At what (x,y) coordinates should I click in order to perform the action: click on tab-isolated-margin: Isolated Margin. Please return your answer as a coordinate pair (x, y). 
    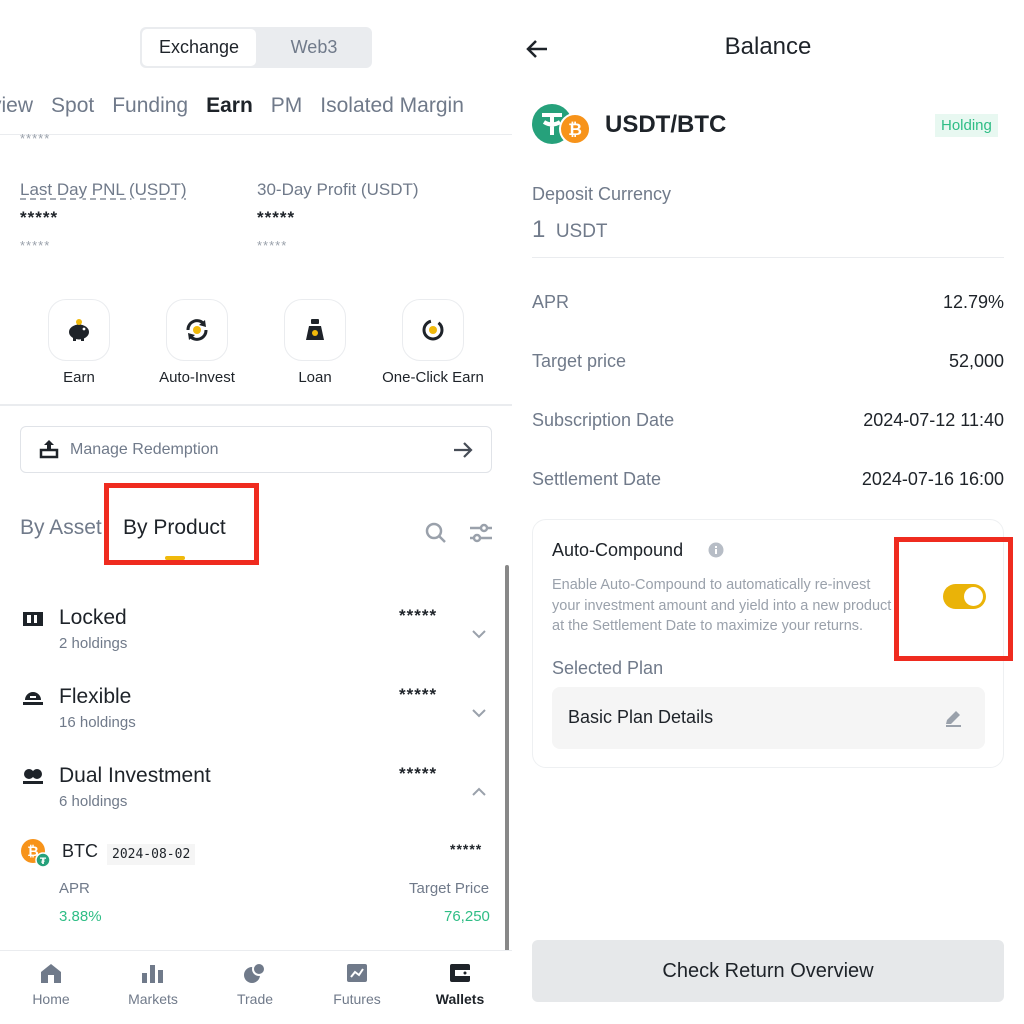
    Looking at the image, I should click on (392, 105).